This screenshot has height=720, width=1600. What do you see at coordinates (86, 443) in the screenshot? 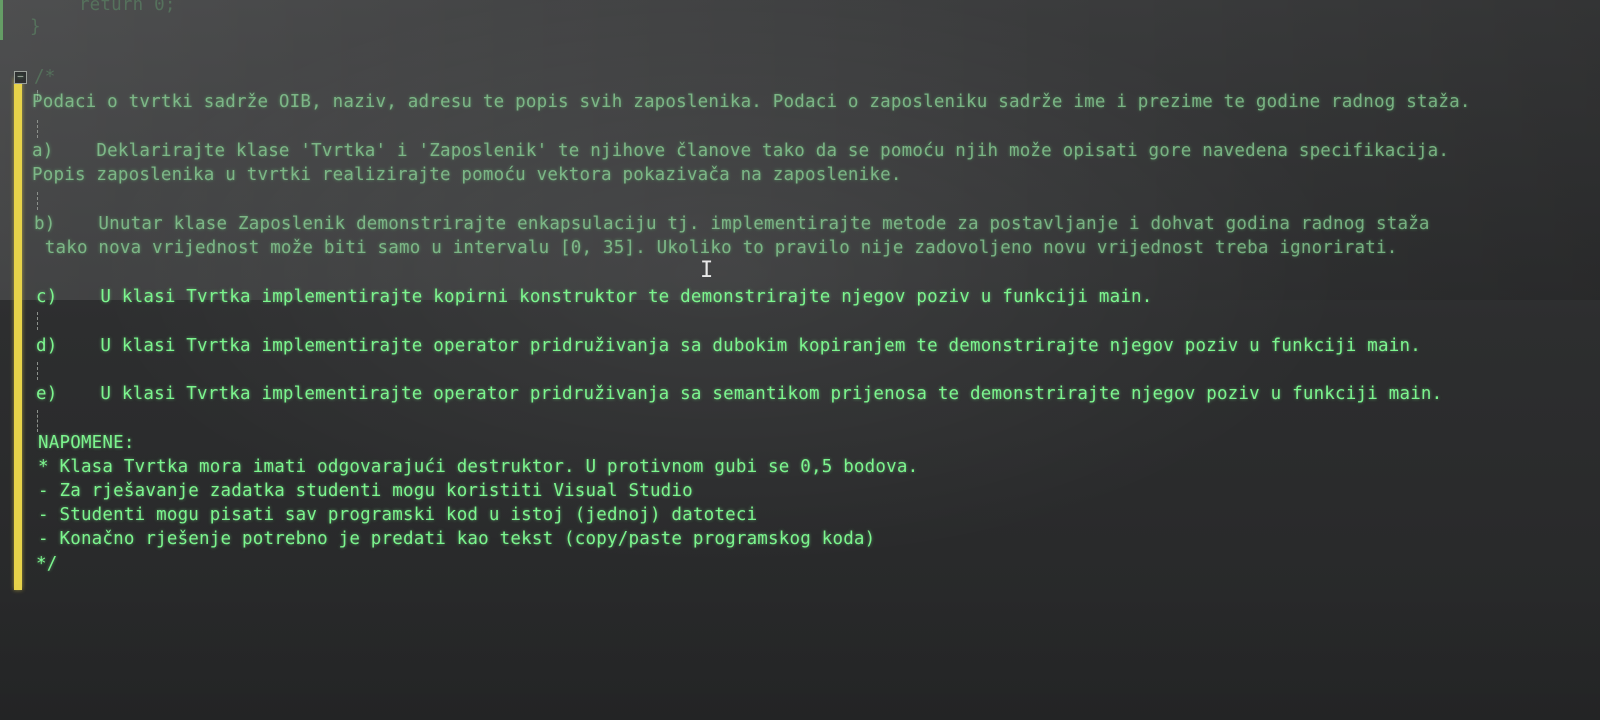
I see `notes-heading: NAPOMENE:` at bounding box center [86, 443].